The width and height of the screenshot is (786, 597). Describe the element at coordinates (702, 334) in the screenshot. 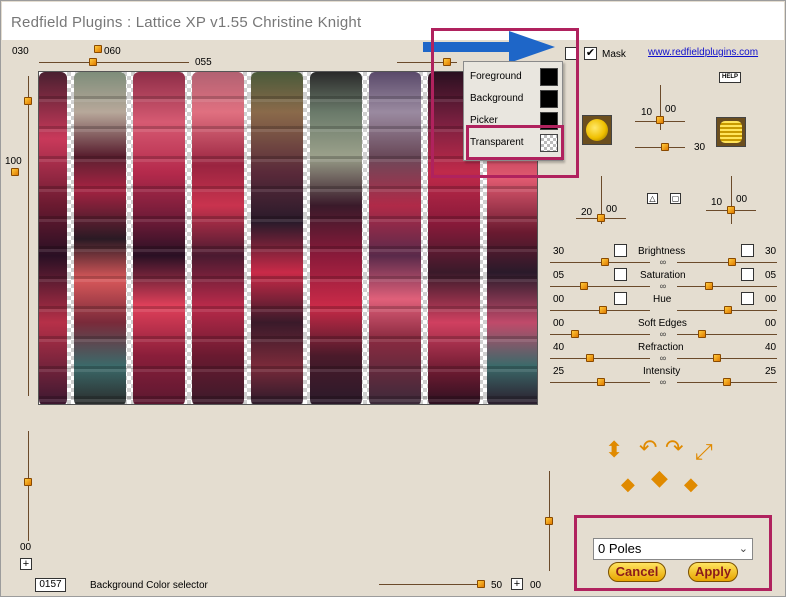

I see `soft-edges-right-knob` at that location.